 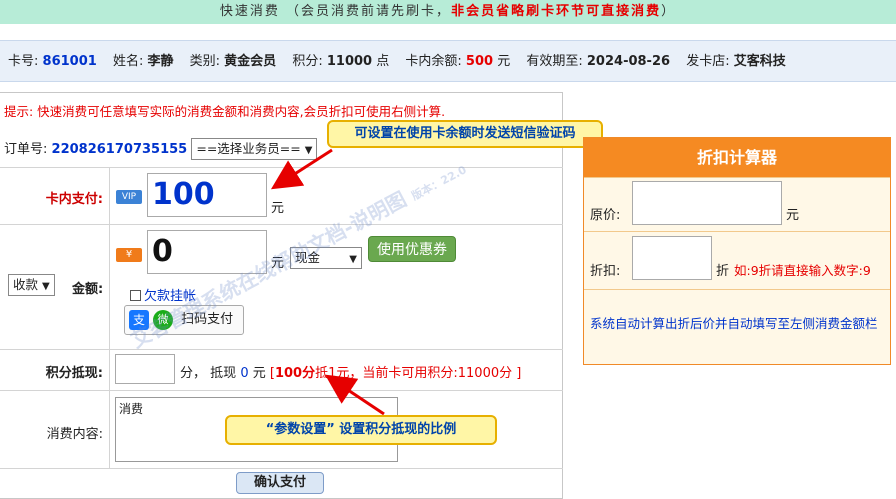 What do you see at coordinates (707, 203) in the screenshot?
I see `original-price-input` at bounding box center [707, 203].